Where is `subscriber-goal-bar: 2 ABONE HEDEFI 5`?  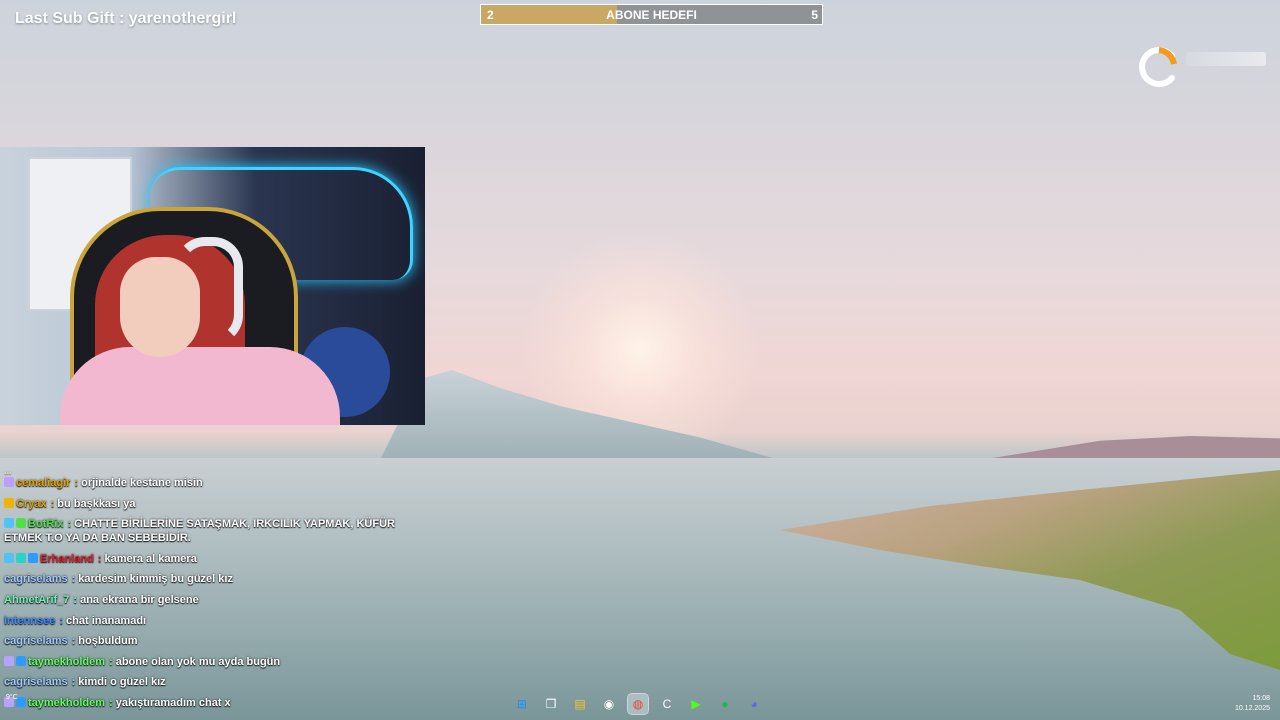 subscriber-goal-bar: 2 ABONE HEDEFI 5 is located at coordinates (651, 14).